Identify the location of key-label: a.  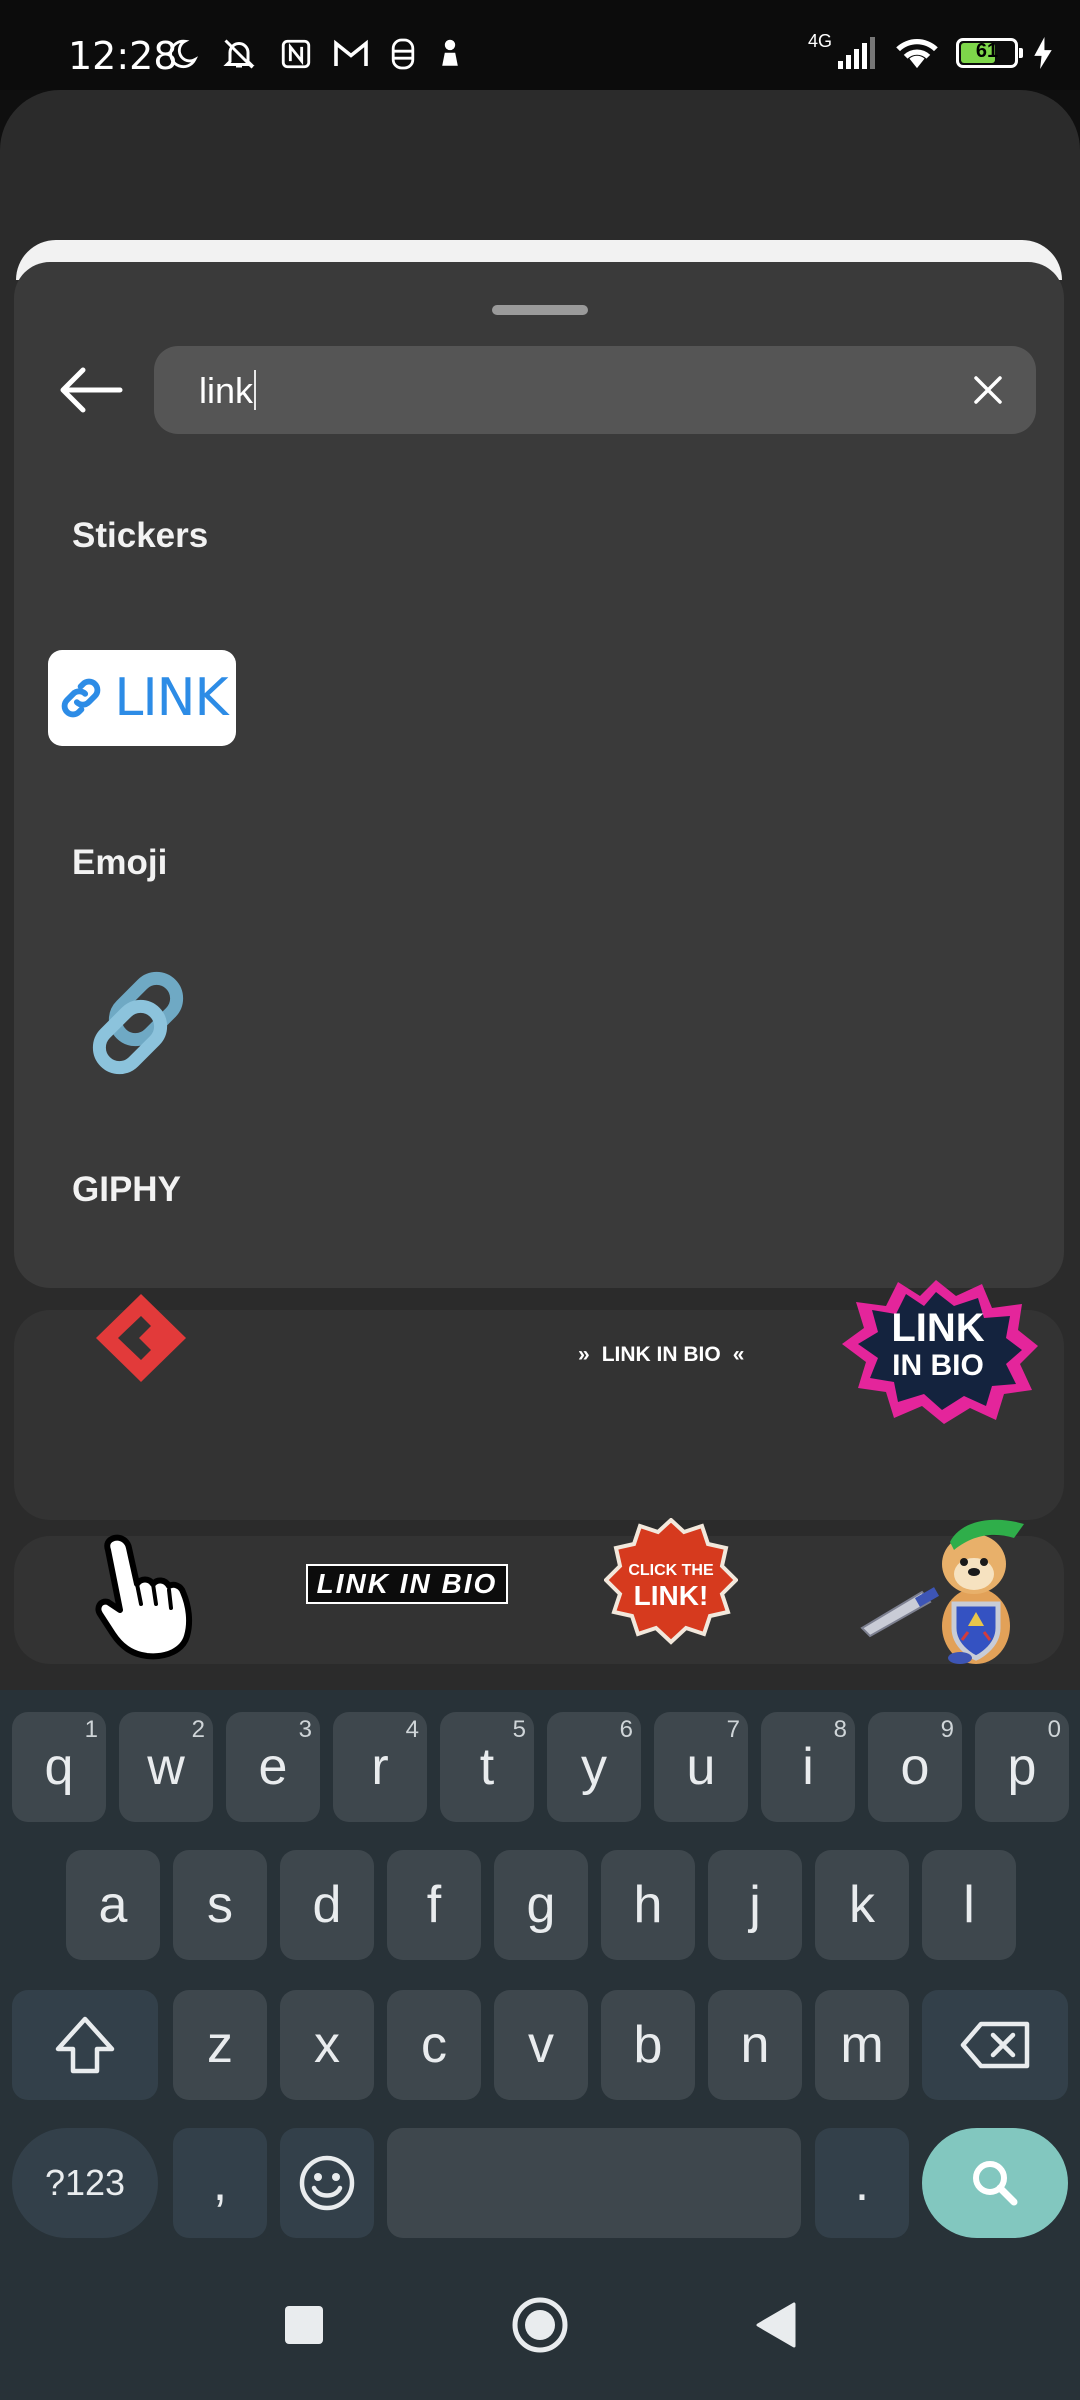
(113, 1905).